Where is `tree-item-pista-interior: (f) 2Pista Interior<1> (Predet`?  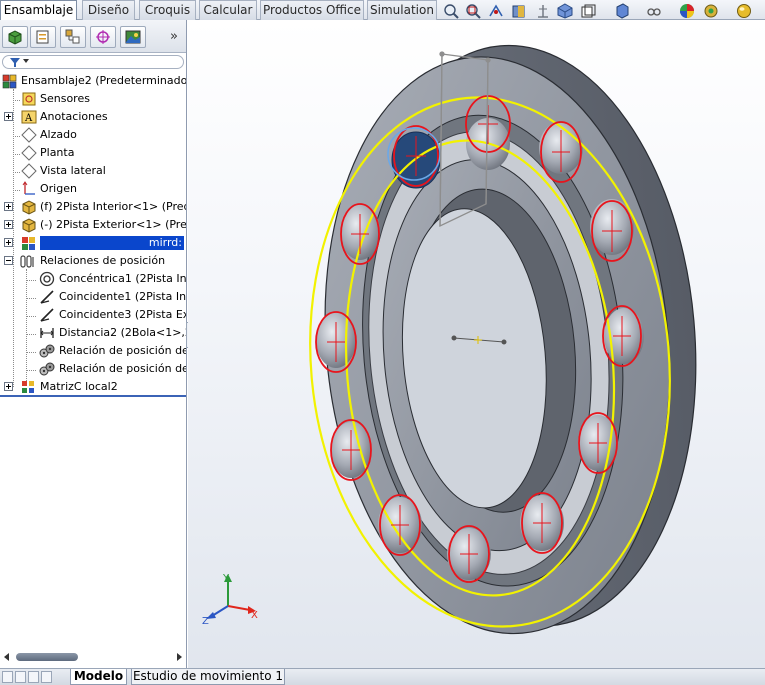
tree-item-pista-interior: (f) 2Pista Interior<1> (Predet is located at coordinates (93, 207).